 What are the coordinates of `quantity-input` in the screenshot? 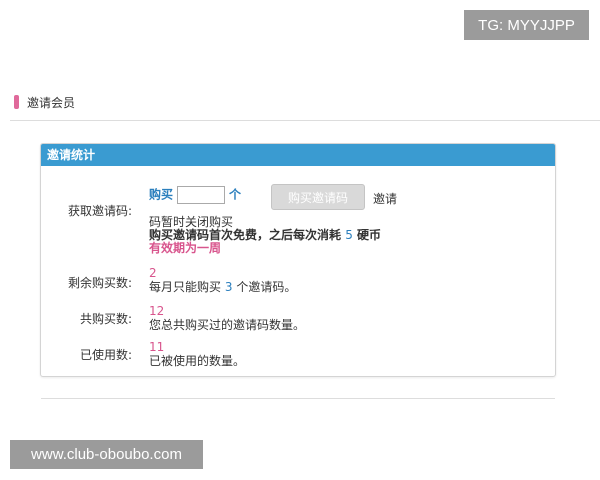 It's located at (201, 195).